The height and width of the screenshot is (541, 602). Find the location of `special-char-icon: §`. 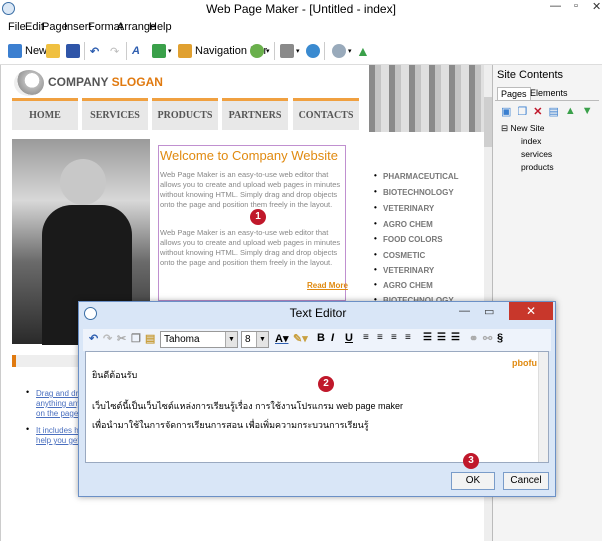

special-char-icon: § is located at coordinates (500, 338).